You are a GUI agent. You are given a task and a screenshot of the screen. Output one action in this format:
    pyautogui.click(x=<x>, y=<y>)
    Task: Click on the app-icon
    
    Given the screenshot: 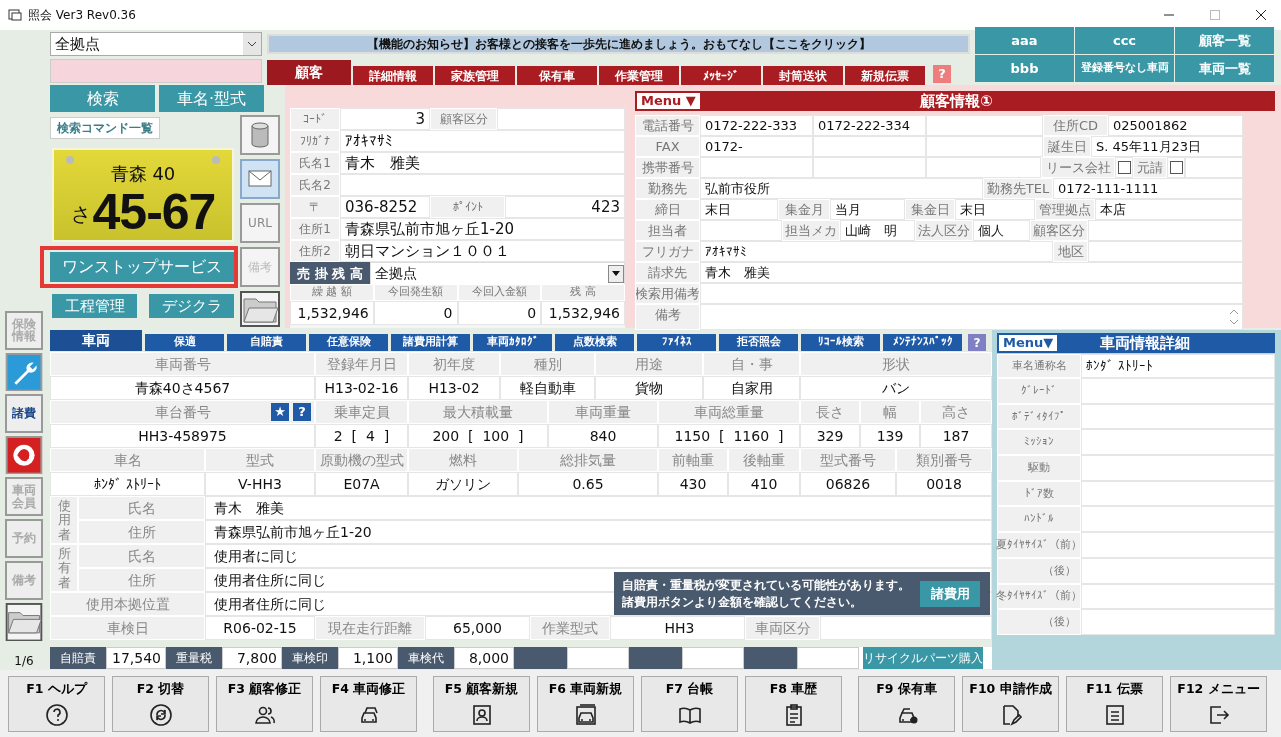 What is the action you would take?
    pyautogui.click(x=15, y=15)
    